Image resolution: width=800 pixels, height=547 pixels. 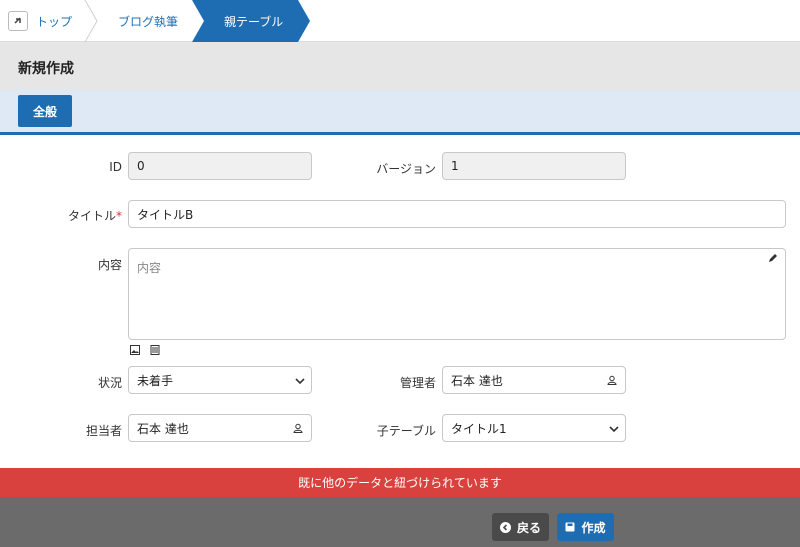 I want to click on breadcrumb-item-current: 親テーブル, so click(x=254, y=21).